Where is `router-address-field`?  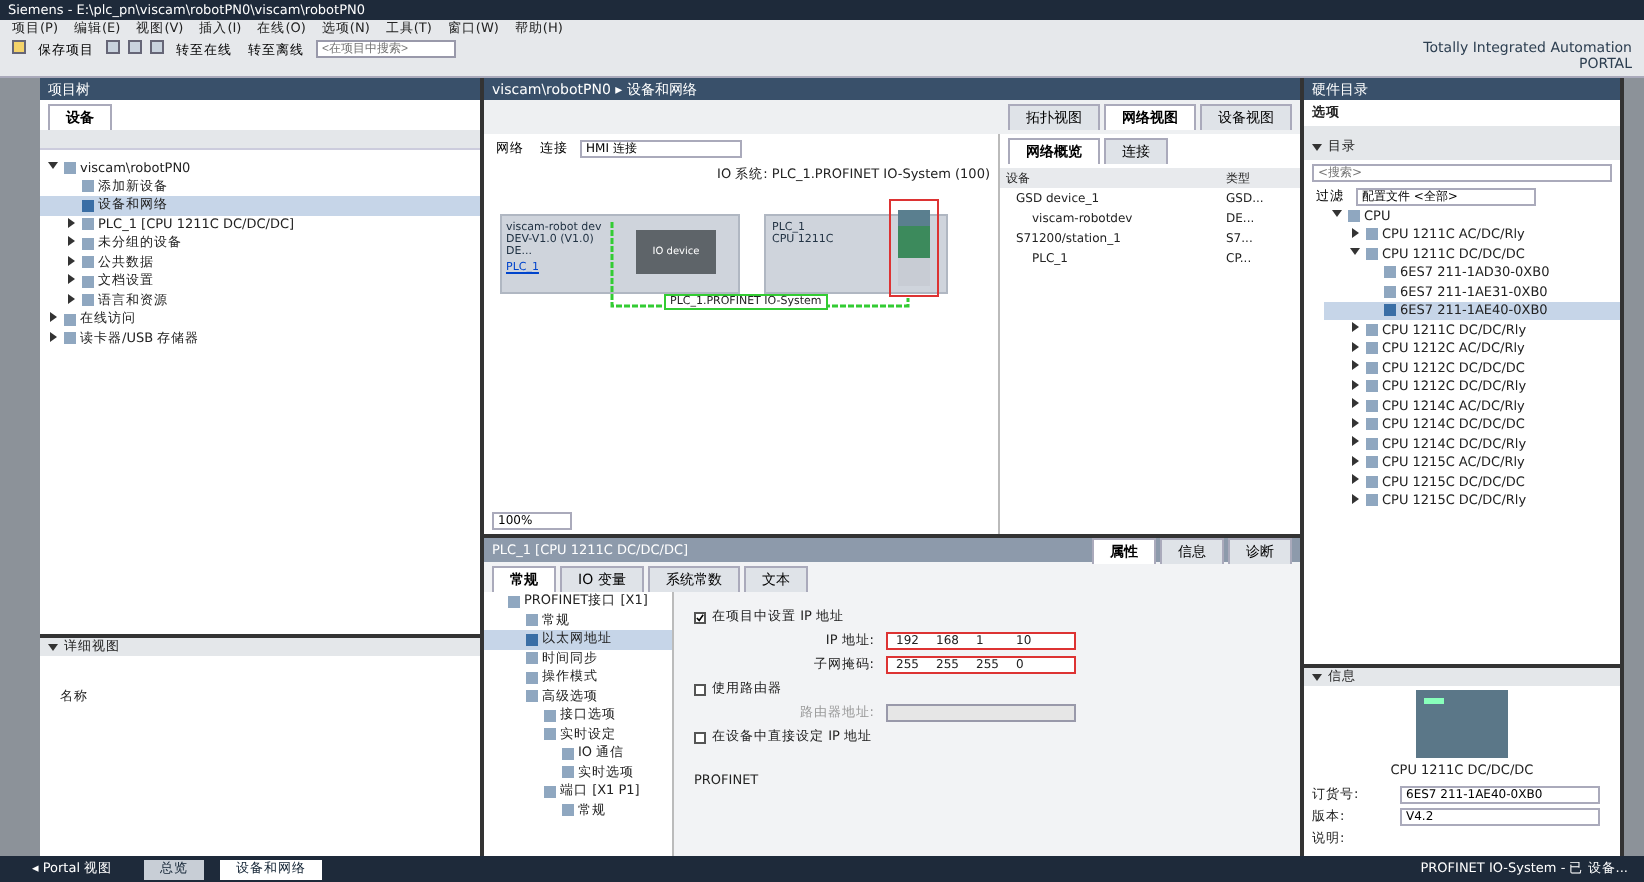
router-address-field is located at coordinates (981, 713).